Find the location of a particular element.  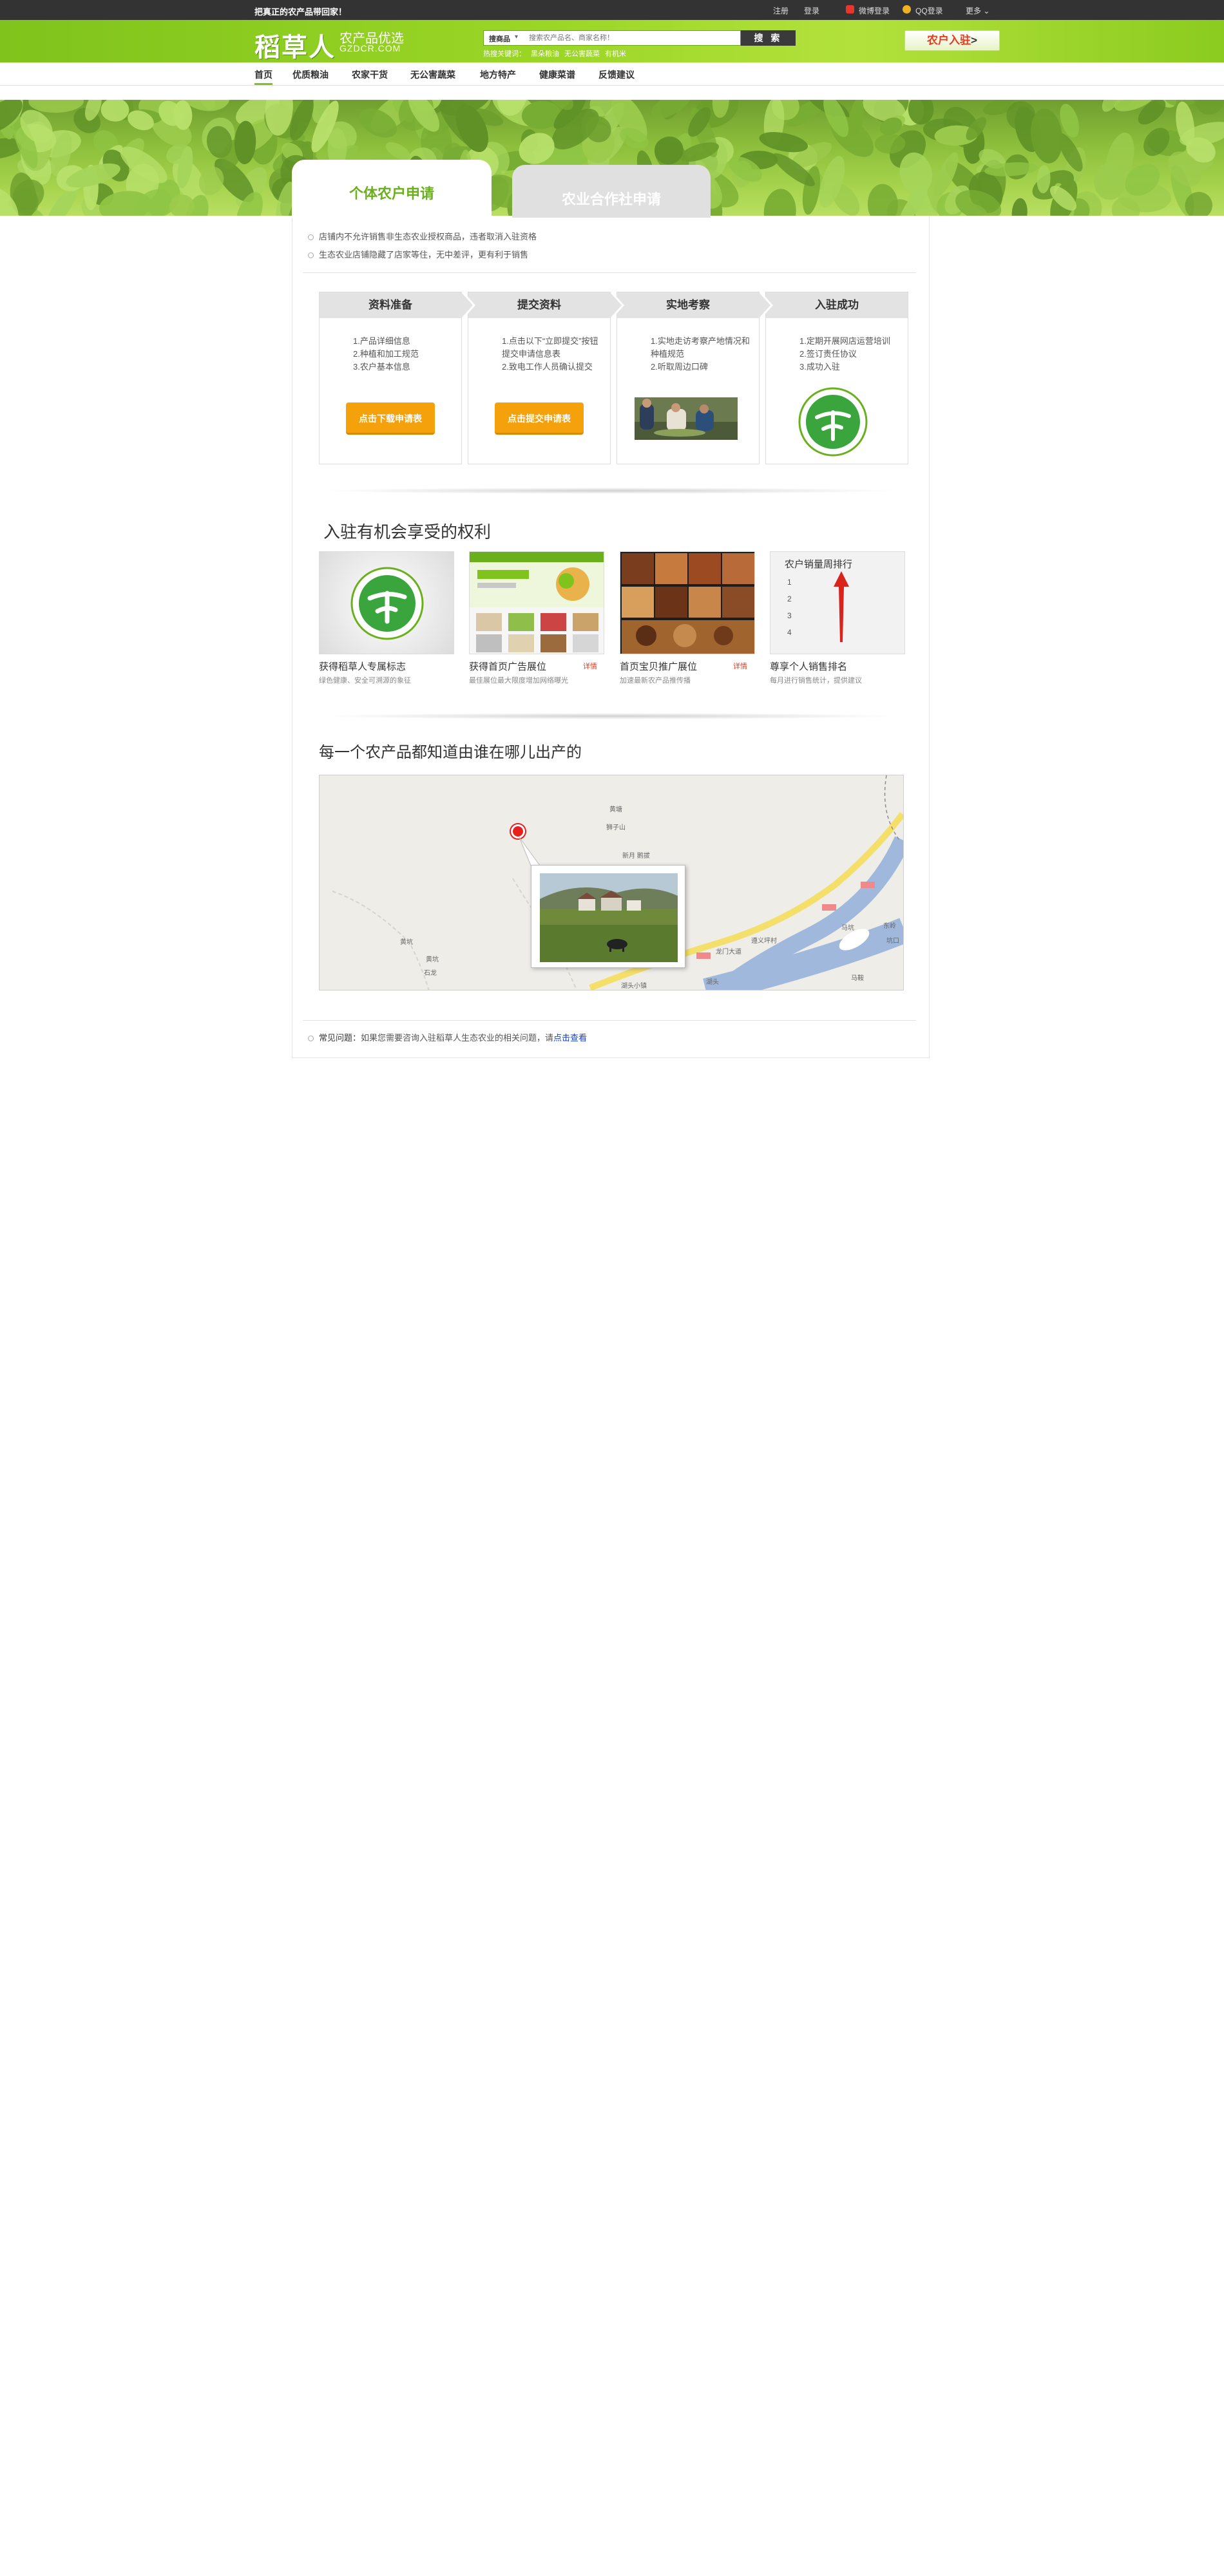

map-place-label: 马鞍 is located at coordinates (857, 978).